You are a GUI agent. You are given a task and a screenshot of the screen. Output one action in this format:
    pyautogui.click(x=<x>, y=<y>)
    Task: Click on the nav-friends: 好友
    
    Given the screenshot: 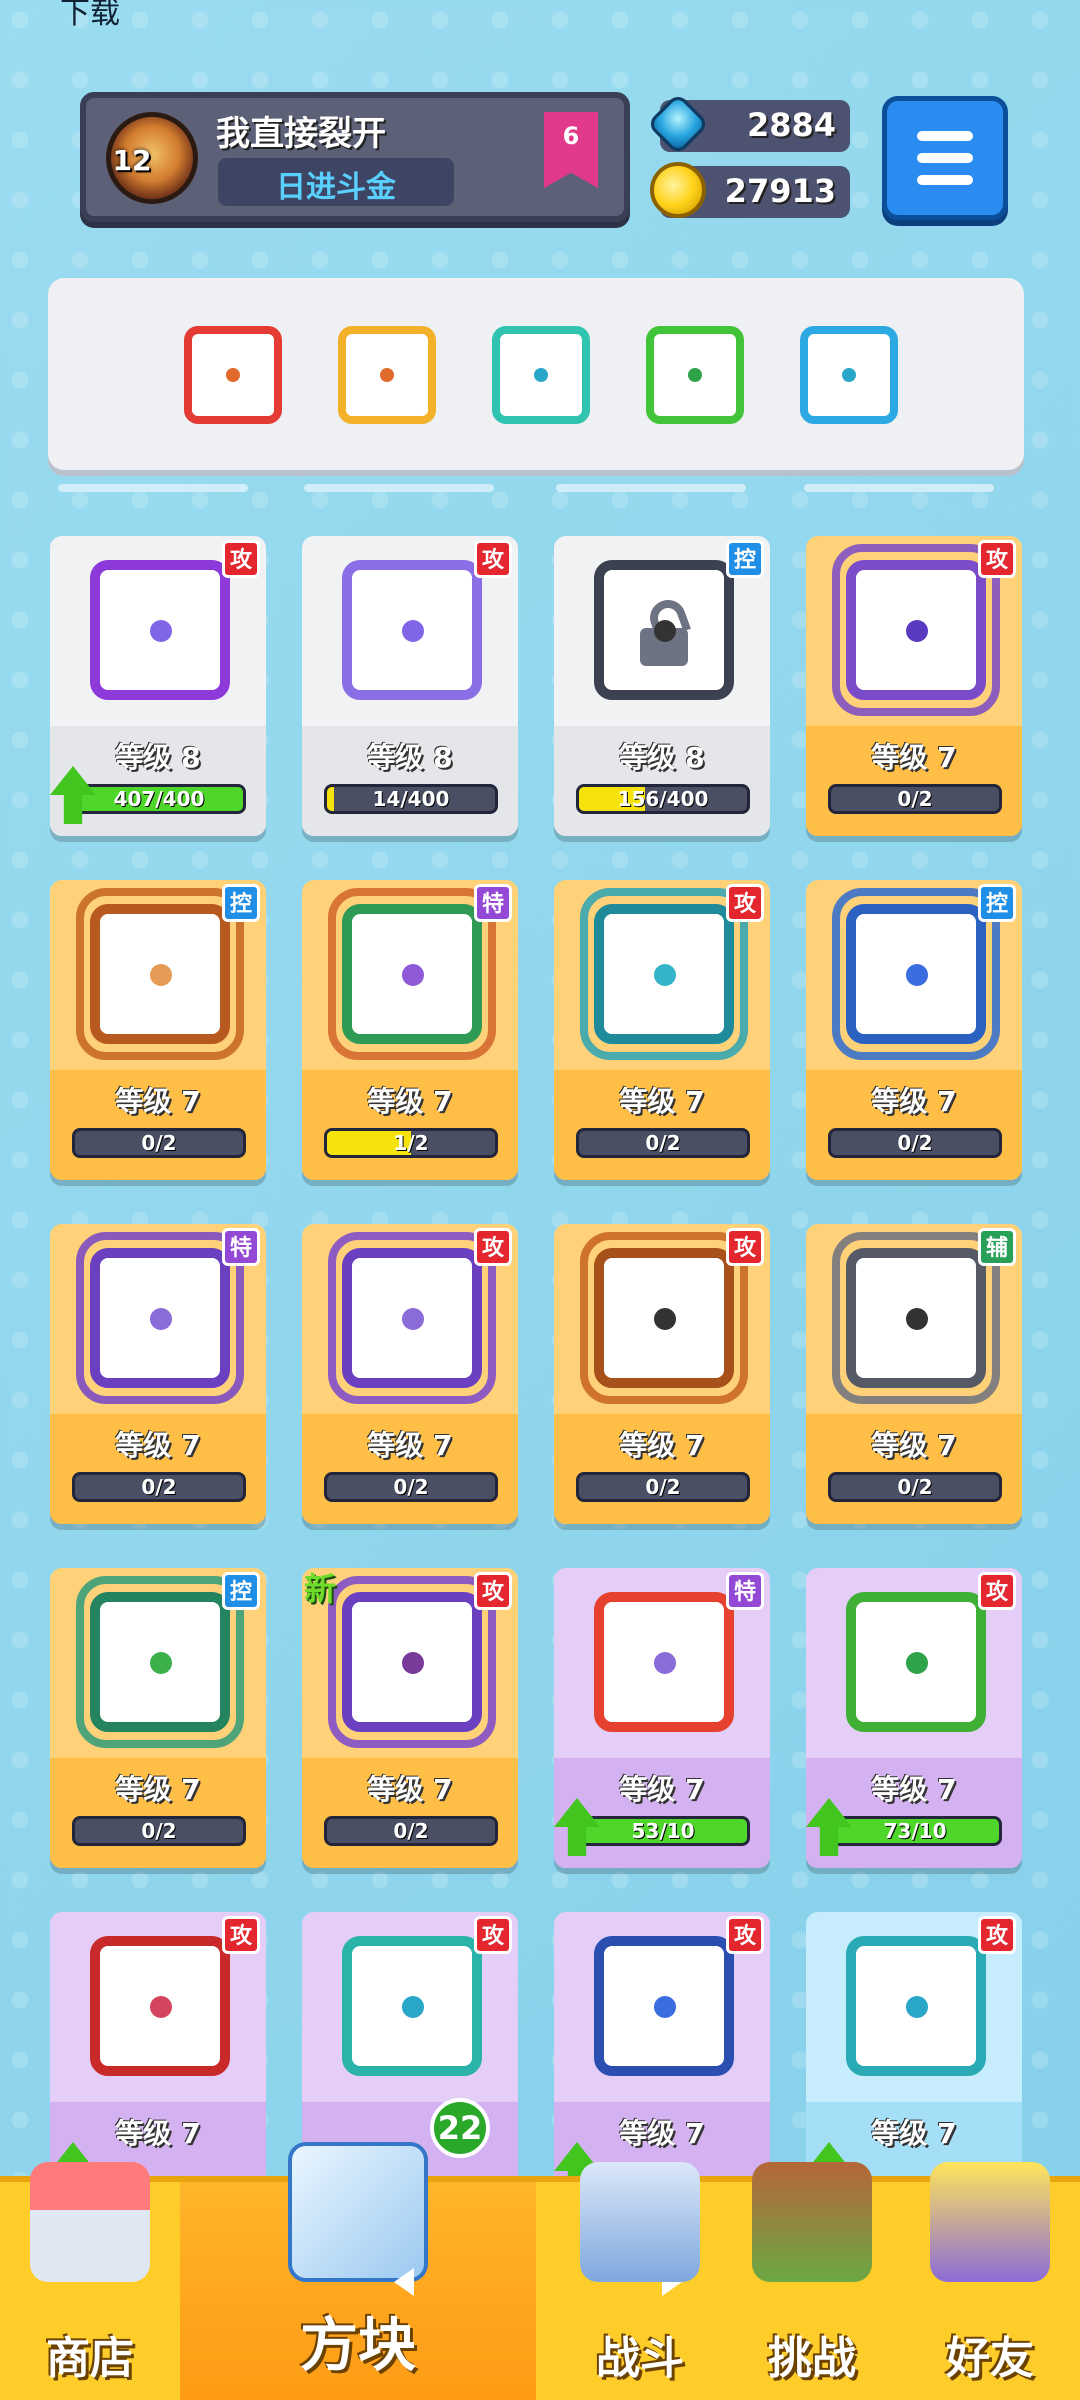 What is the action you would take?
    pyautogui.click(x=990, y=2281)
    